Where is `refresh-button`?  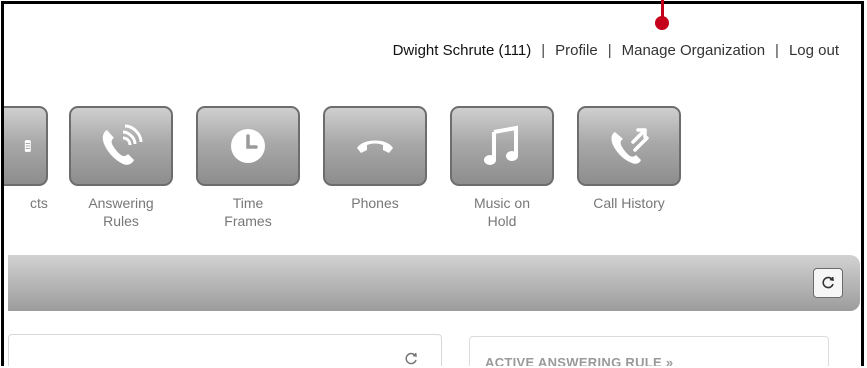
refresh-button is located at coordinates (828, 283).